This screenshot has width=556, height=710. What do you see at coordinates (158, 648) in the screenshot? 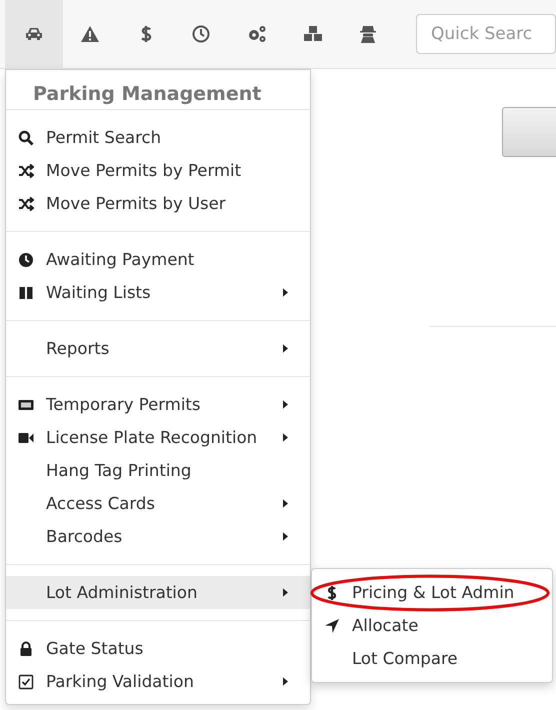
I see `menu-item: Gate Status` at bounding box center [158, 648].